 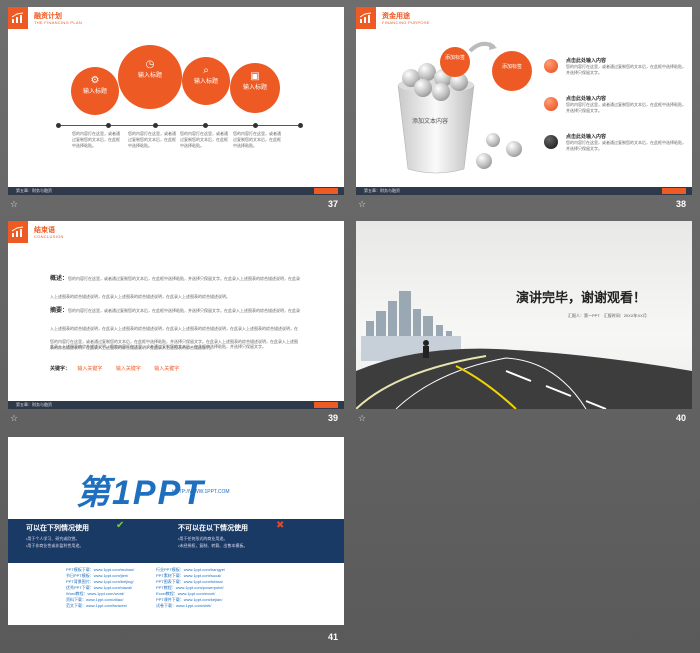 I want to click on page-number: 37, so click(x=333, y=204).